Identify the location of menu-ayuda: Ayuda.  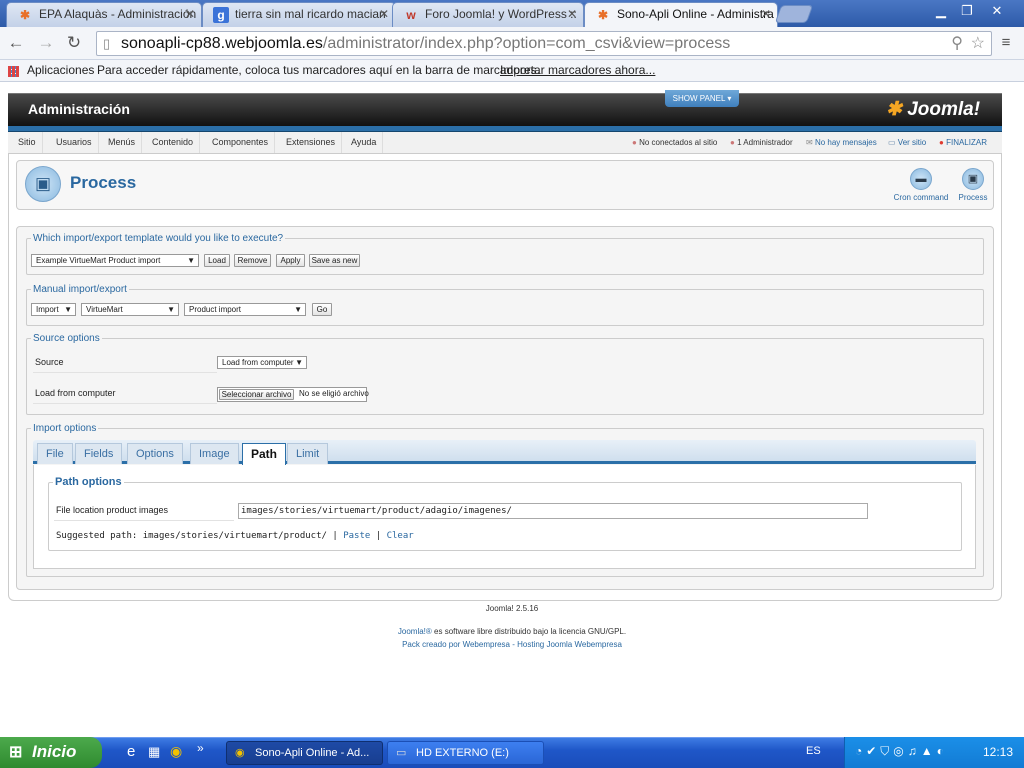
(364, 142).